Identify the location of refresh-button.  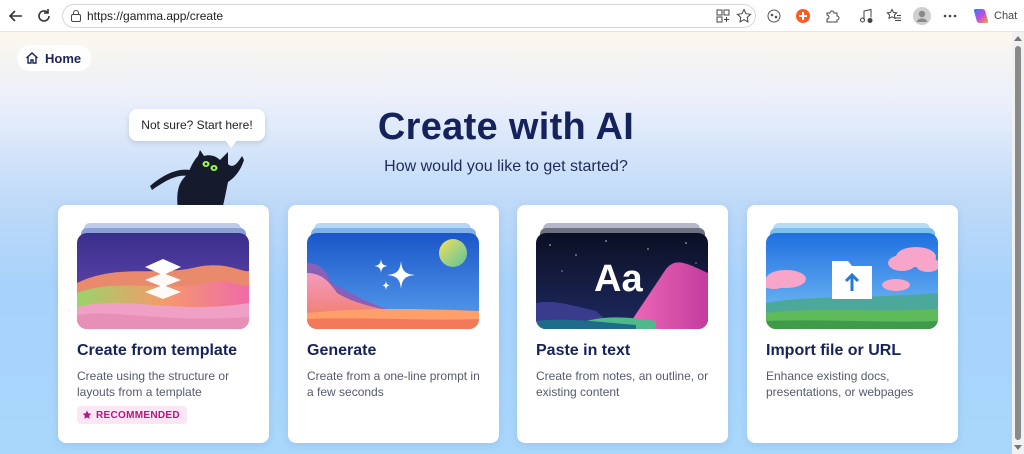
(44, 16).